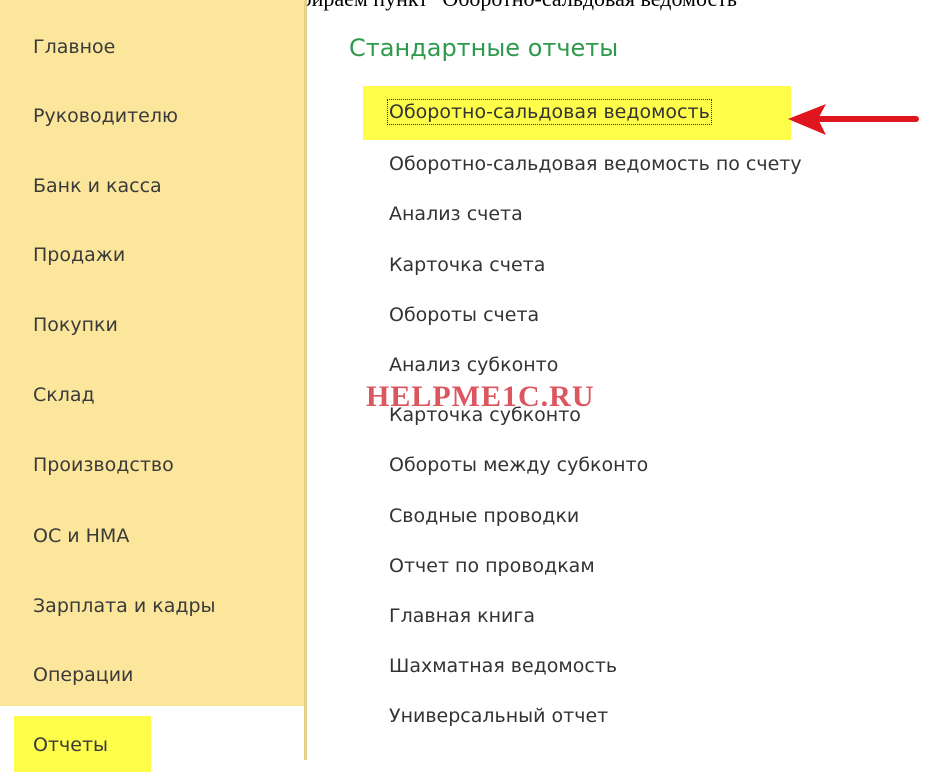 The image size is (952, 780). I want to click on report-link-shakhmatnaya-vedomost: Шахматная ведомость, so click(503, 666).